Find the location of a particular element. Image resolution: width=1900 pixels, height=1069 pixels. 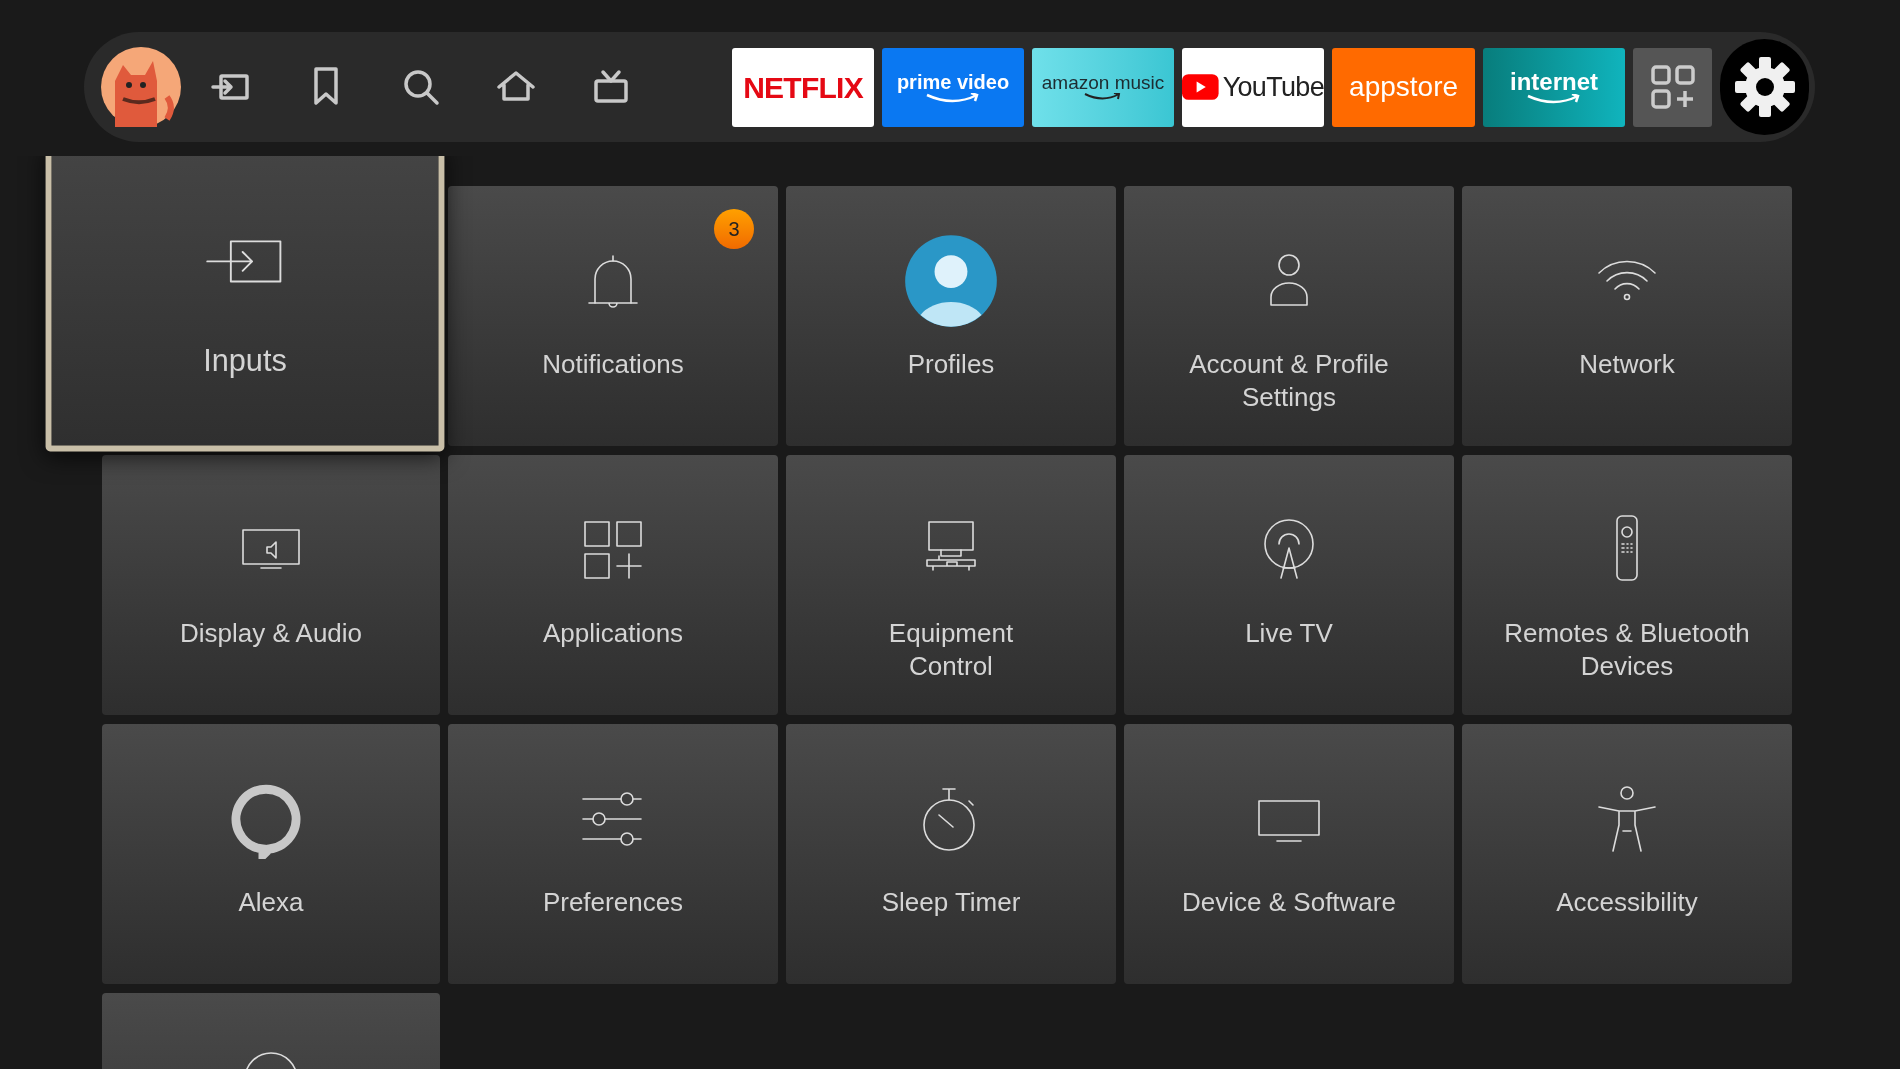

settings-tile: Display & Audio is located at coordinates (271, 585).